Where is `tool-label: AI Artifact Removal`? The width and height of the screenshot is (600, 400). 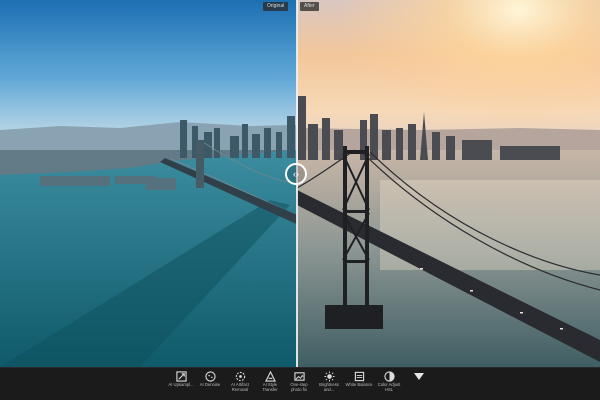
tool-label: AI Artifact Removal is located at coordinates (240, 387).